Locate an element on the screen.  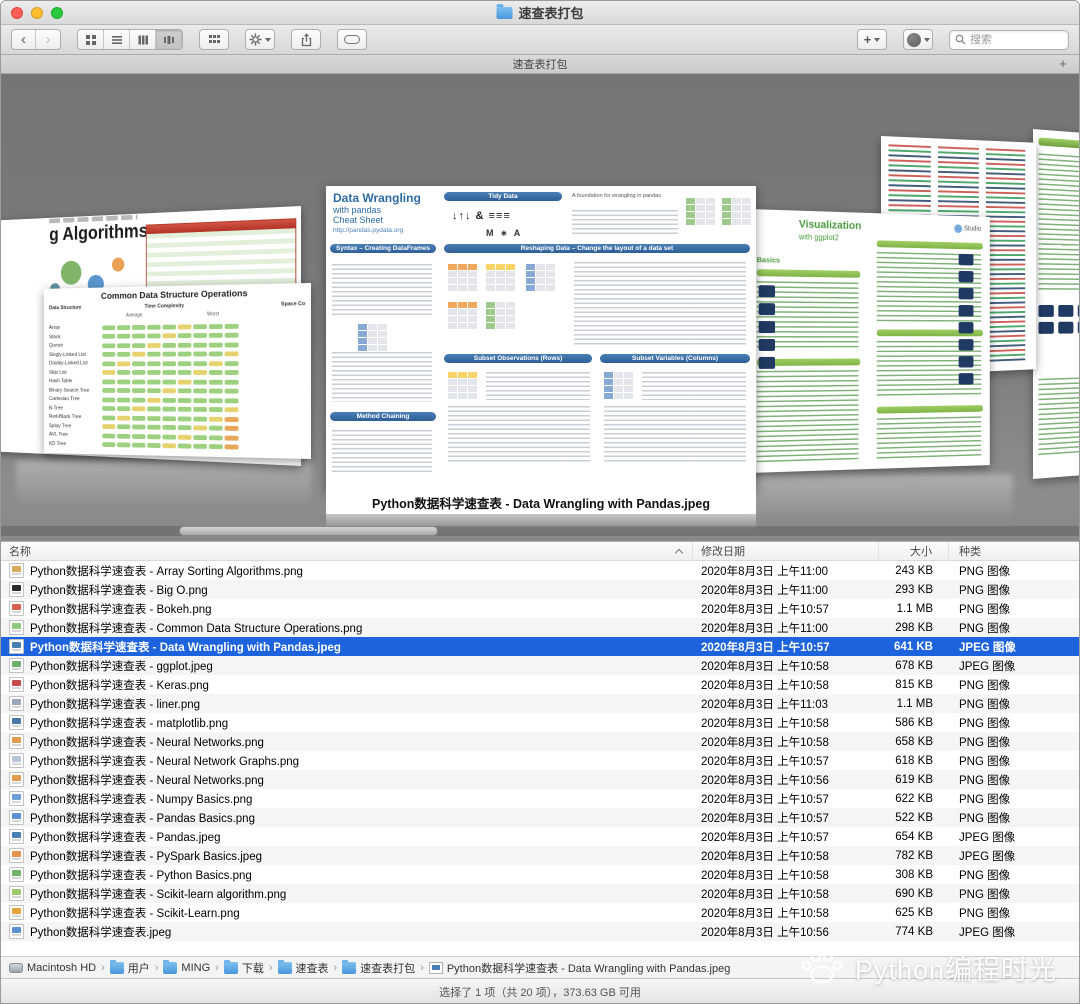
traffic-lights is located at coordinates (37, 12).